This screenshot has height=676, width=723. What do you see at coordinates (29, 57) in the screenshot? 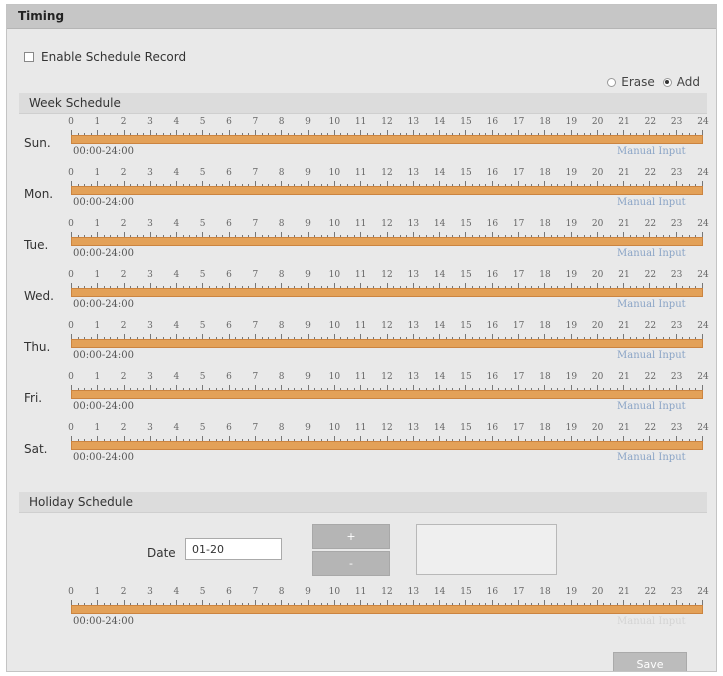
I see `enable-schedule-checkbox` at bounding box center [29, 57].